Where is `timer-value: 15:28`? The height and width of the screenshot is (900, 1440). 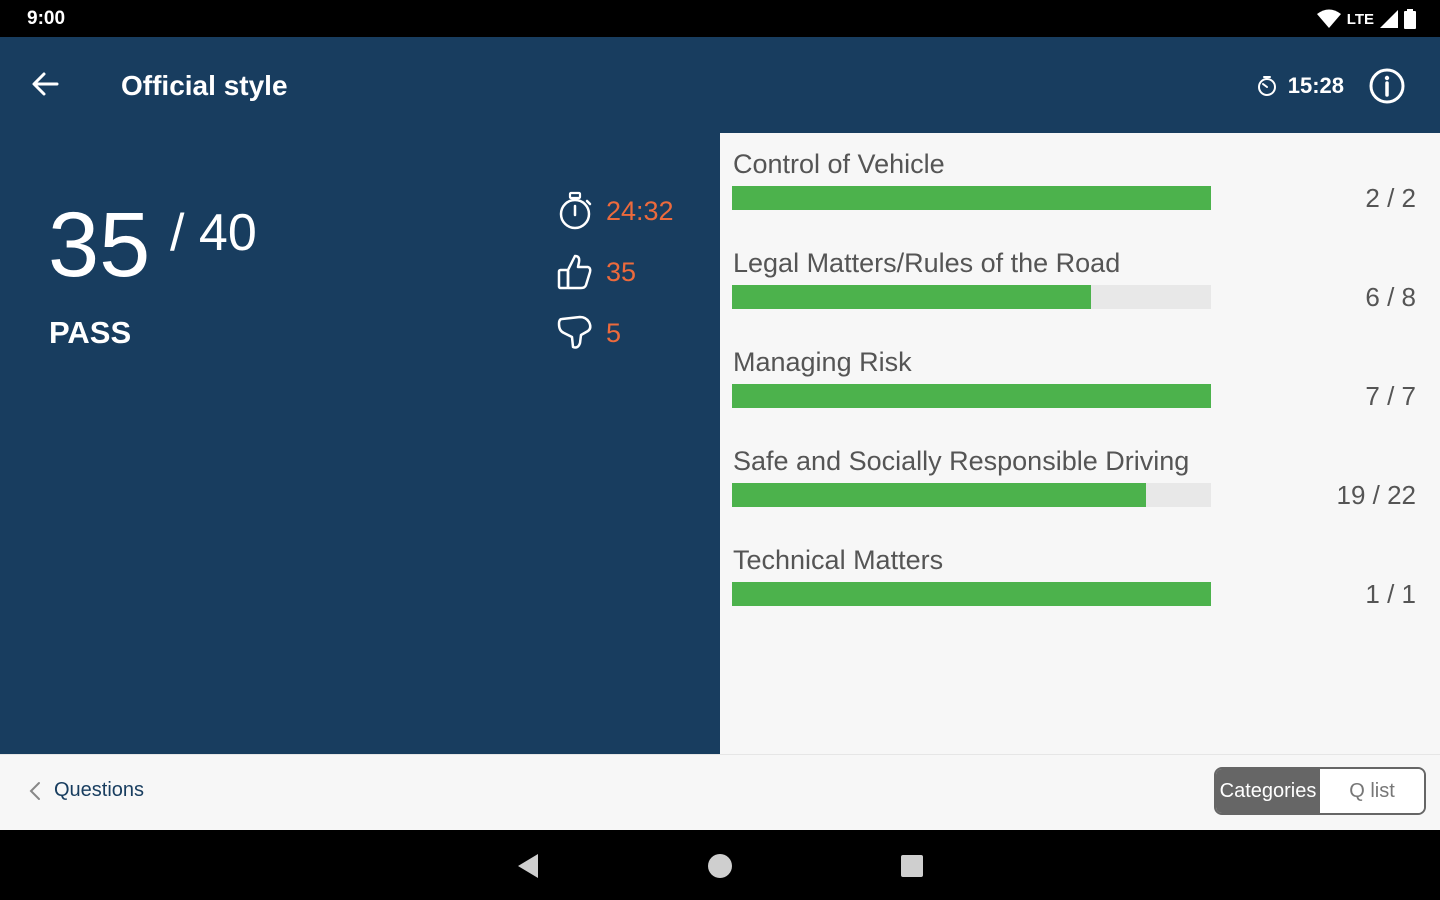 timer-value: 15:28 is located at coordinates (1315, 85).